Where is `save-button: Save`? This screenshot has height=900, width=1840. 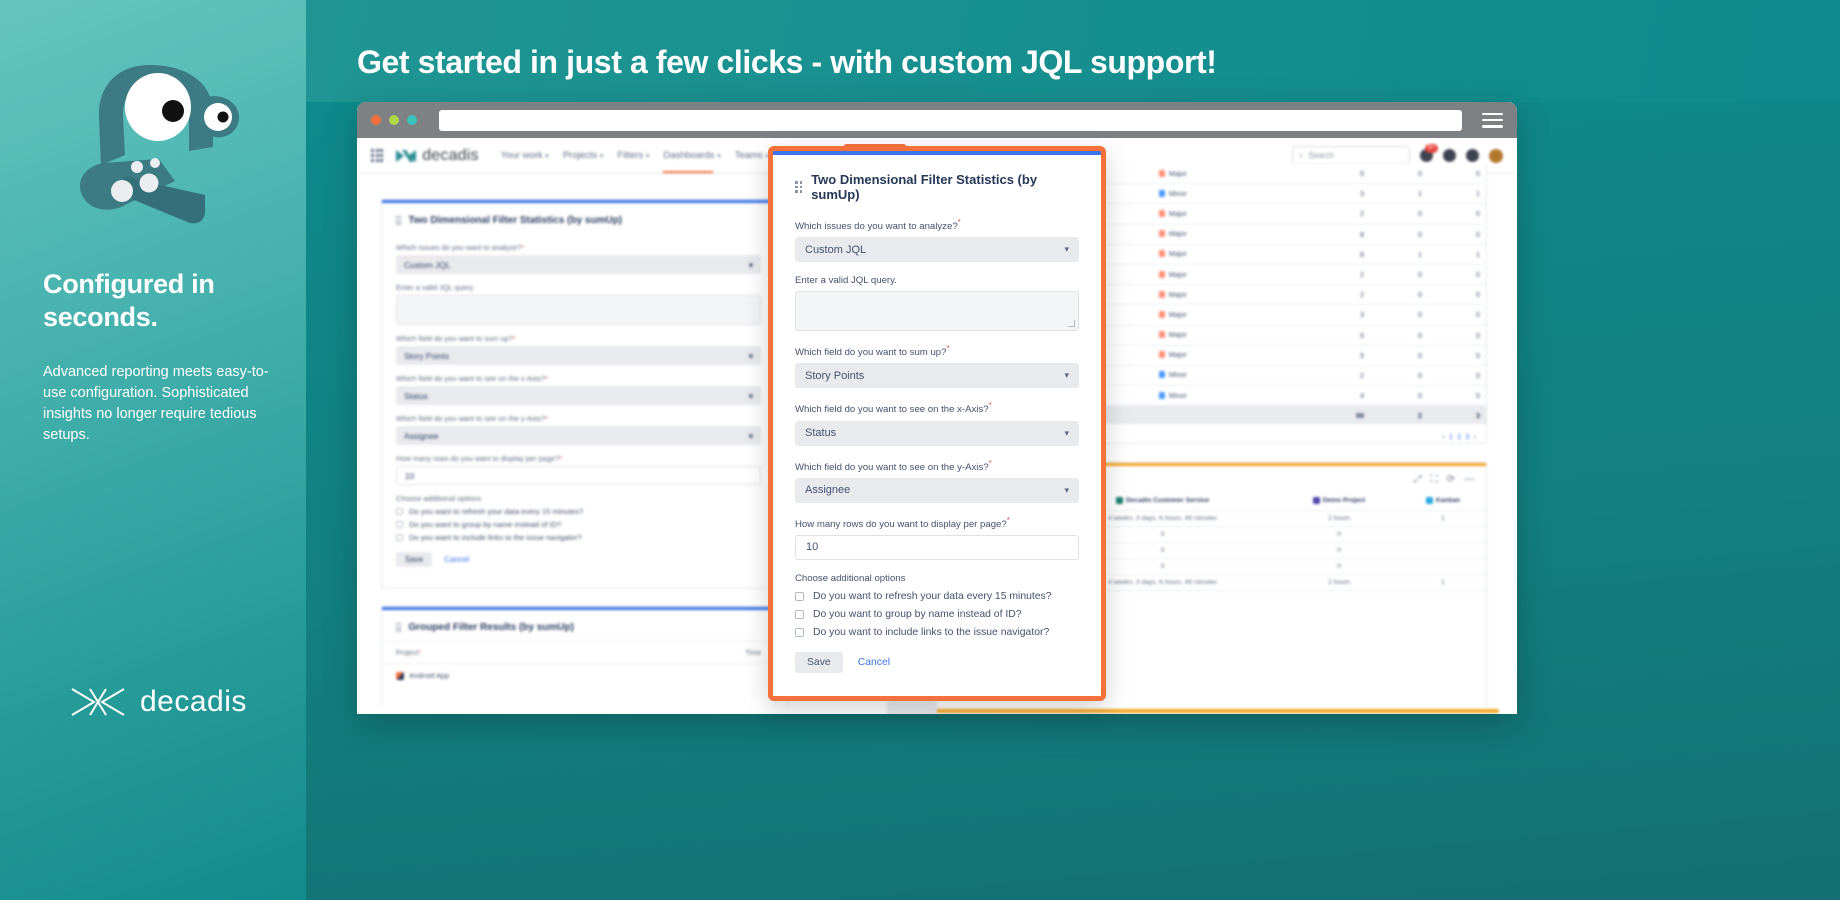 save-button: Save is located at coordinates (414, 559).